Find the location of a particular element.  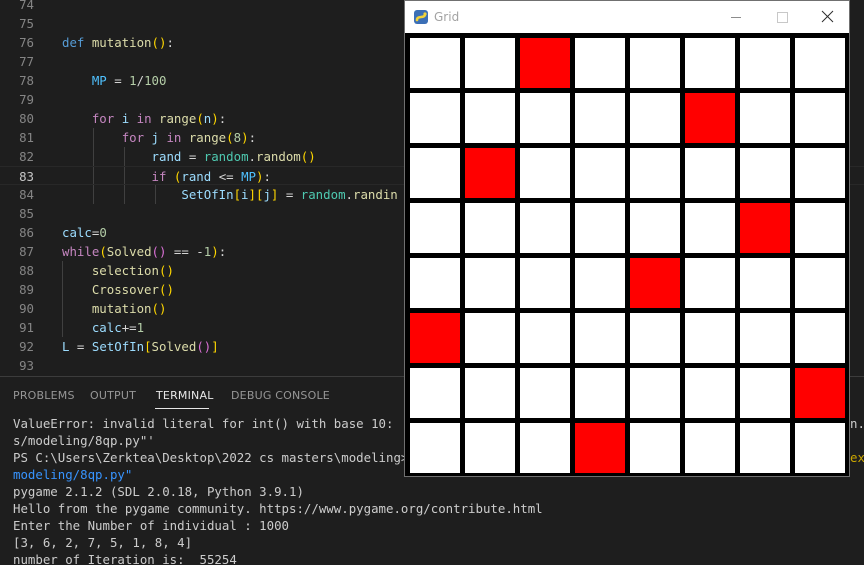

code-text: Crossover() is located at coordinates (132, 289).